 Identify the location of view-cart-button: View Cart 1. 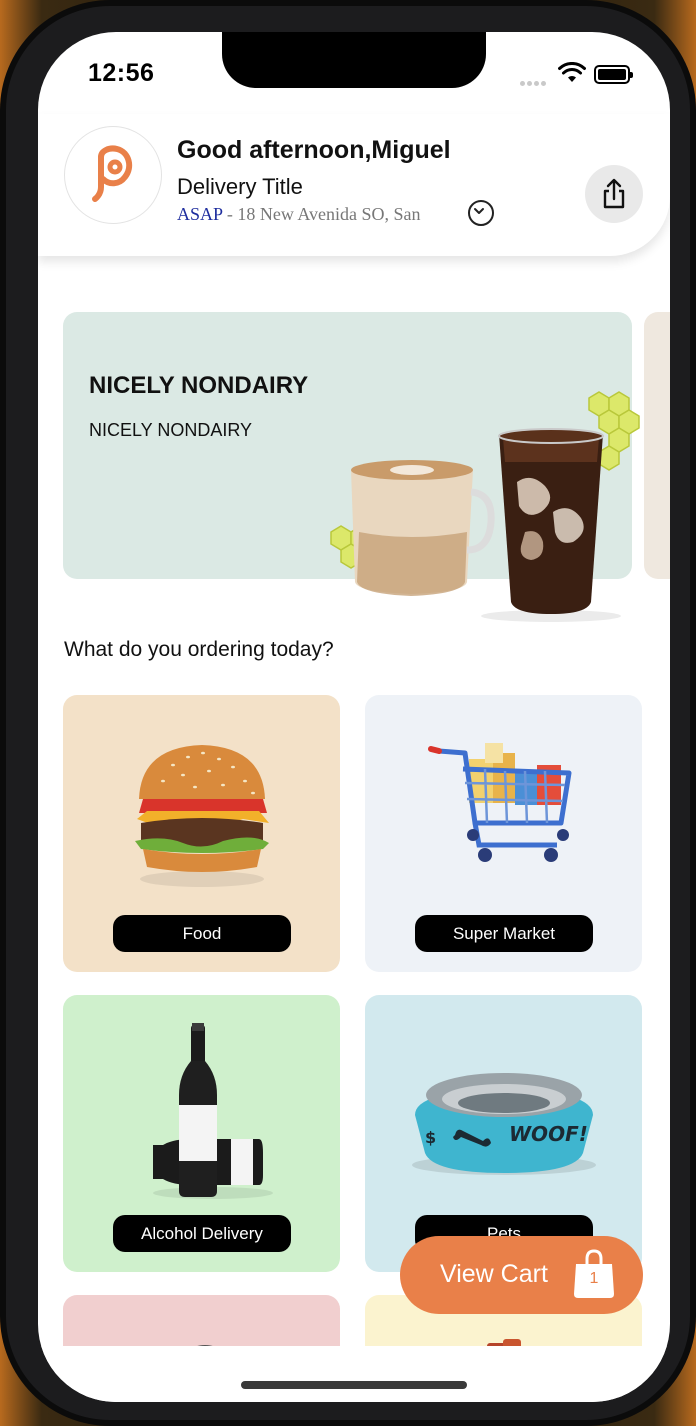
(521, 1275).